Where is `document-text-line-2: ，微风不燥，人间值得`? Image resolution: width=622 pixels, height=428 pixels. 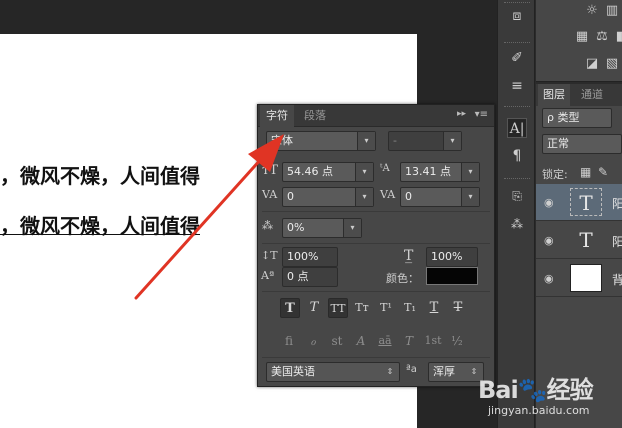
document-text-line-2: ，微风不燥，人间值得 is located at coordinates (100, 224).